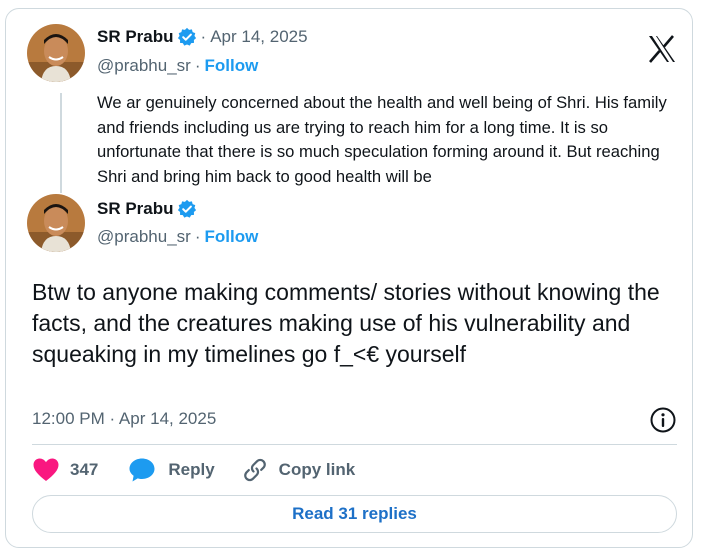 This screenshot has height=556, width=706. I want to click on like-count: 347, so click(84, 469).